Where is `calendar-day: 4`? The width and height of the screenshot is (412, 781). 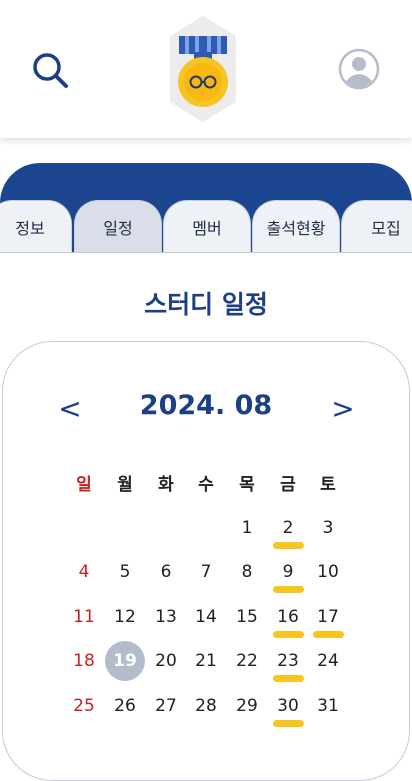
calendar-day: 4 is located at coordinates (84, 572).